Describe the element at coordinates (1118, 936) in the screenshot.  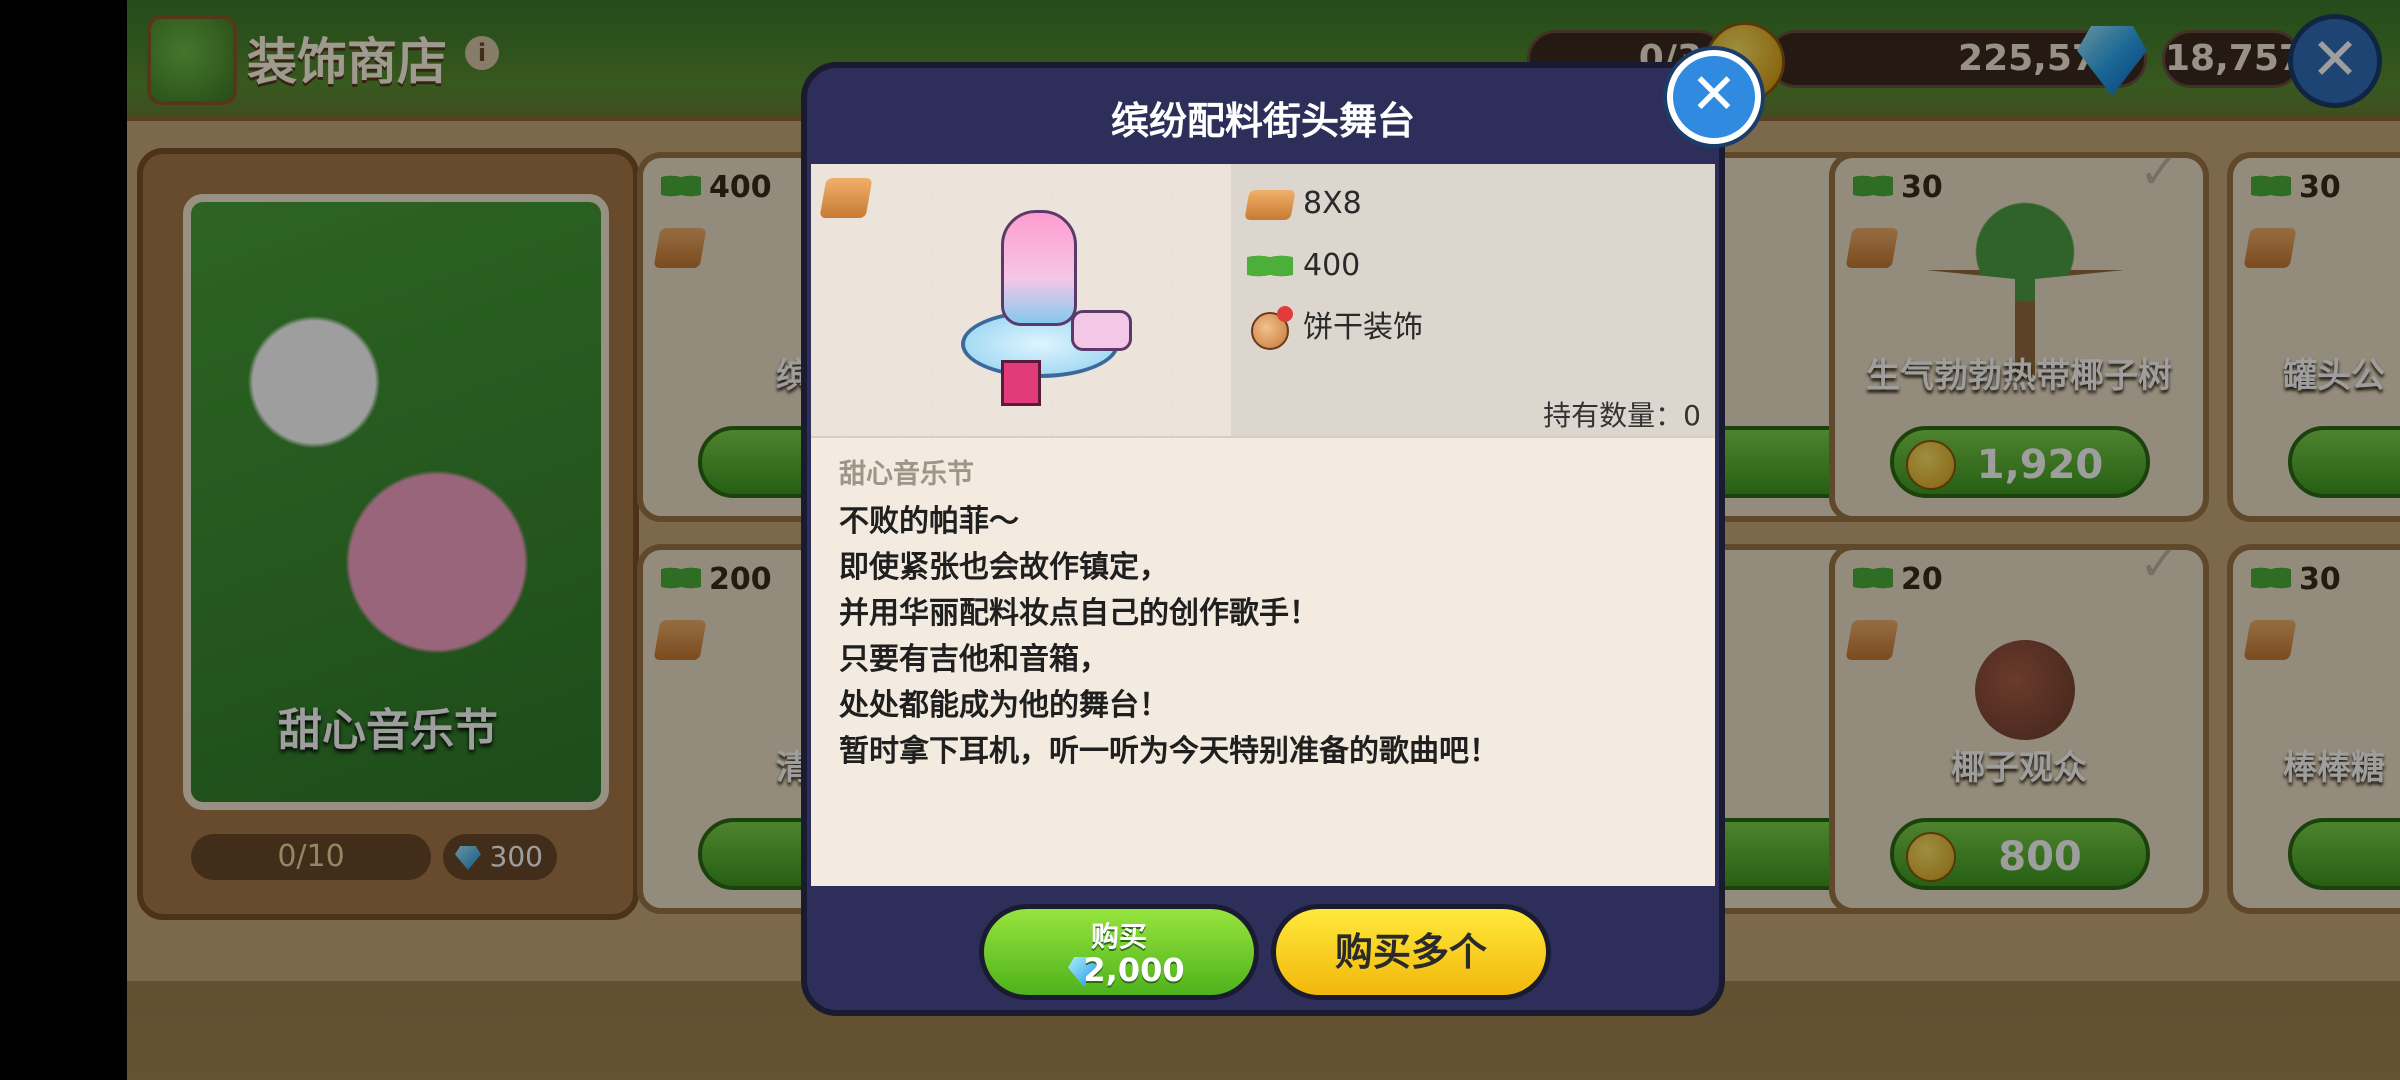
I see `buy-label: 购买` at that location.